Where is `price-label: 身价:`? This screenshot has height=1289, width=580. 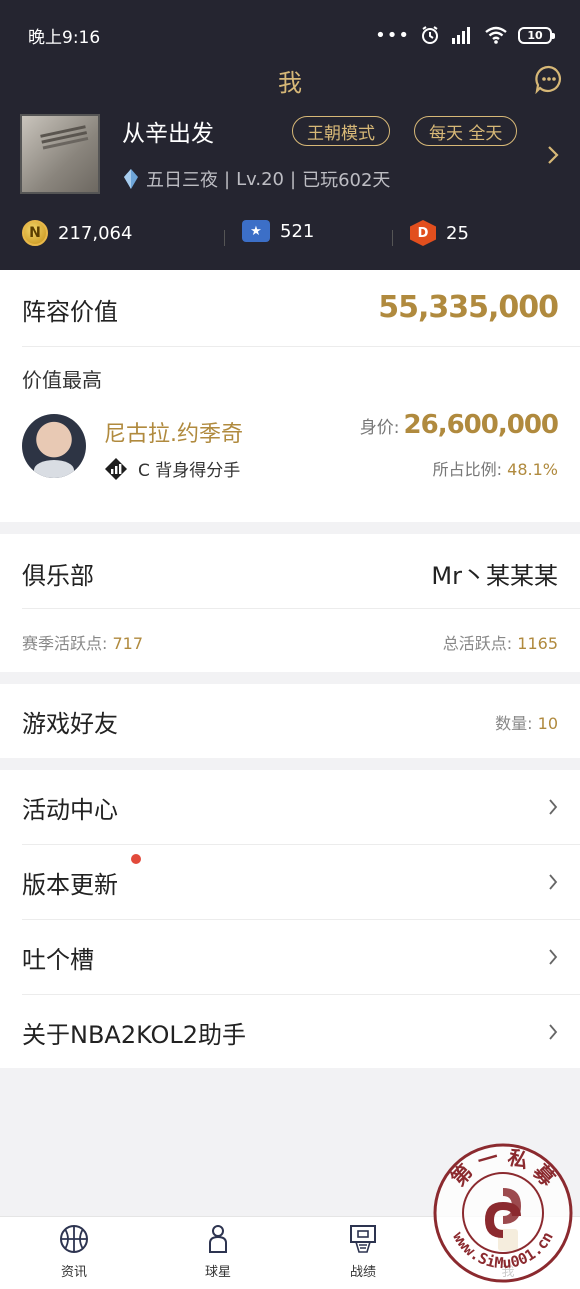 price-label: 身价: is located at coordinates (379, 428).